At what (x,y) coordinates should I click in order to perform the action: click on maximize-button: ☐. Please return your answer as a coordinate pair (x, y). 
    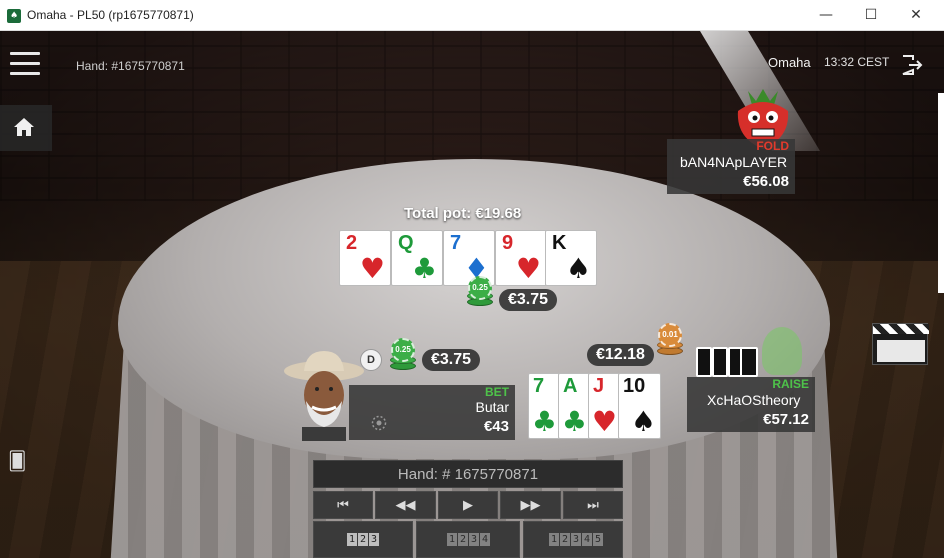
    Looking at the image, I should click on (871, 15).